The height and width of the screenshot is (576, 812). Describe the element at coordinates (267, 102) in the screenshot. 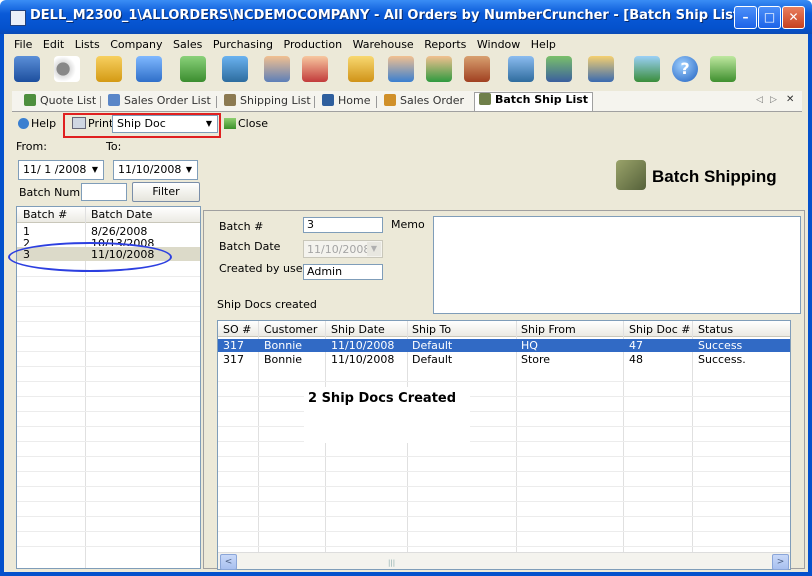

I see `tab-shipping-list: Shipping List` at that location.